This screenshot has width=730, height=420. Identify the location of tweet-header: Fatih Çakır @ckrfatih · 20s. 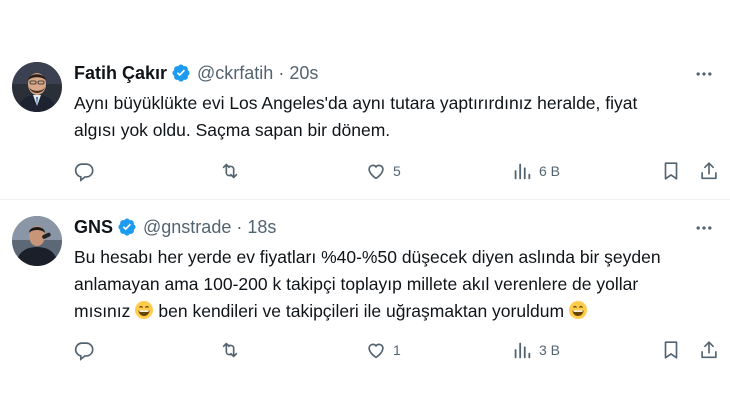
(196, 73).